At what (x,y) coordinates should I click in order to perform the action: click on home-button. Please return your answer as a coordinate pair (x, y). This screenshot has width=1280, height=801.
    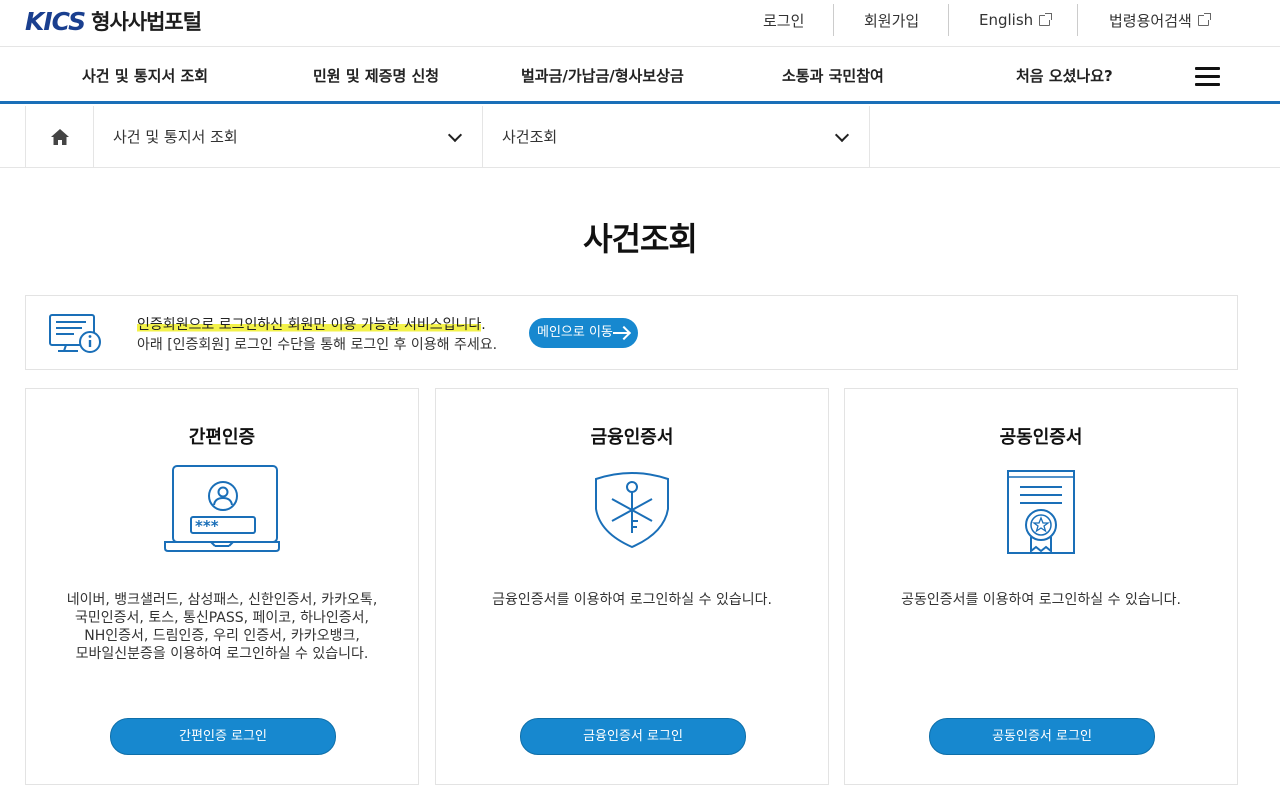
    Looking at the image, I should click on (59, 137).